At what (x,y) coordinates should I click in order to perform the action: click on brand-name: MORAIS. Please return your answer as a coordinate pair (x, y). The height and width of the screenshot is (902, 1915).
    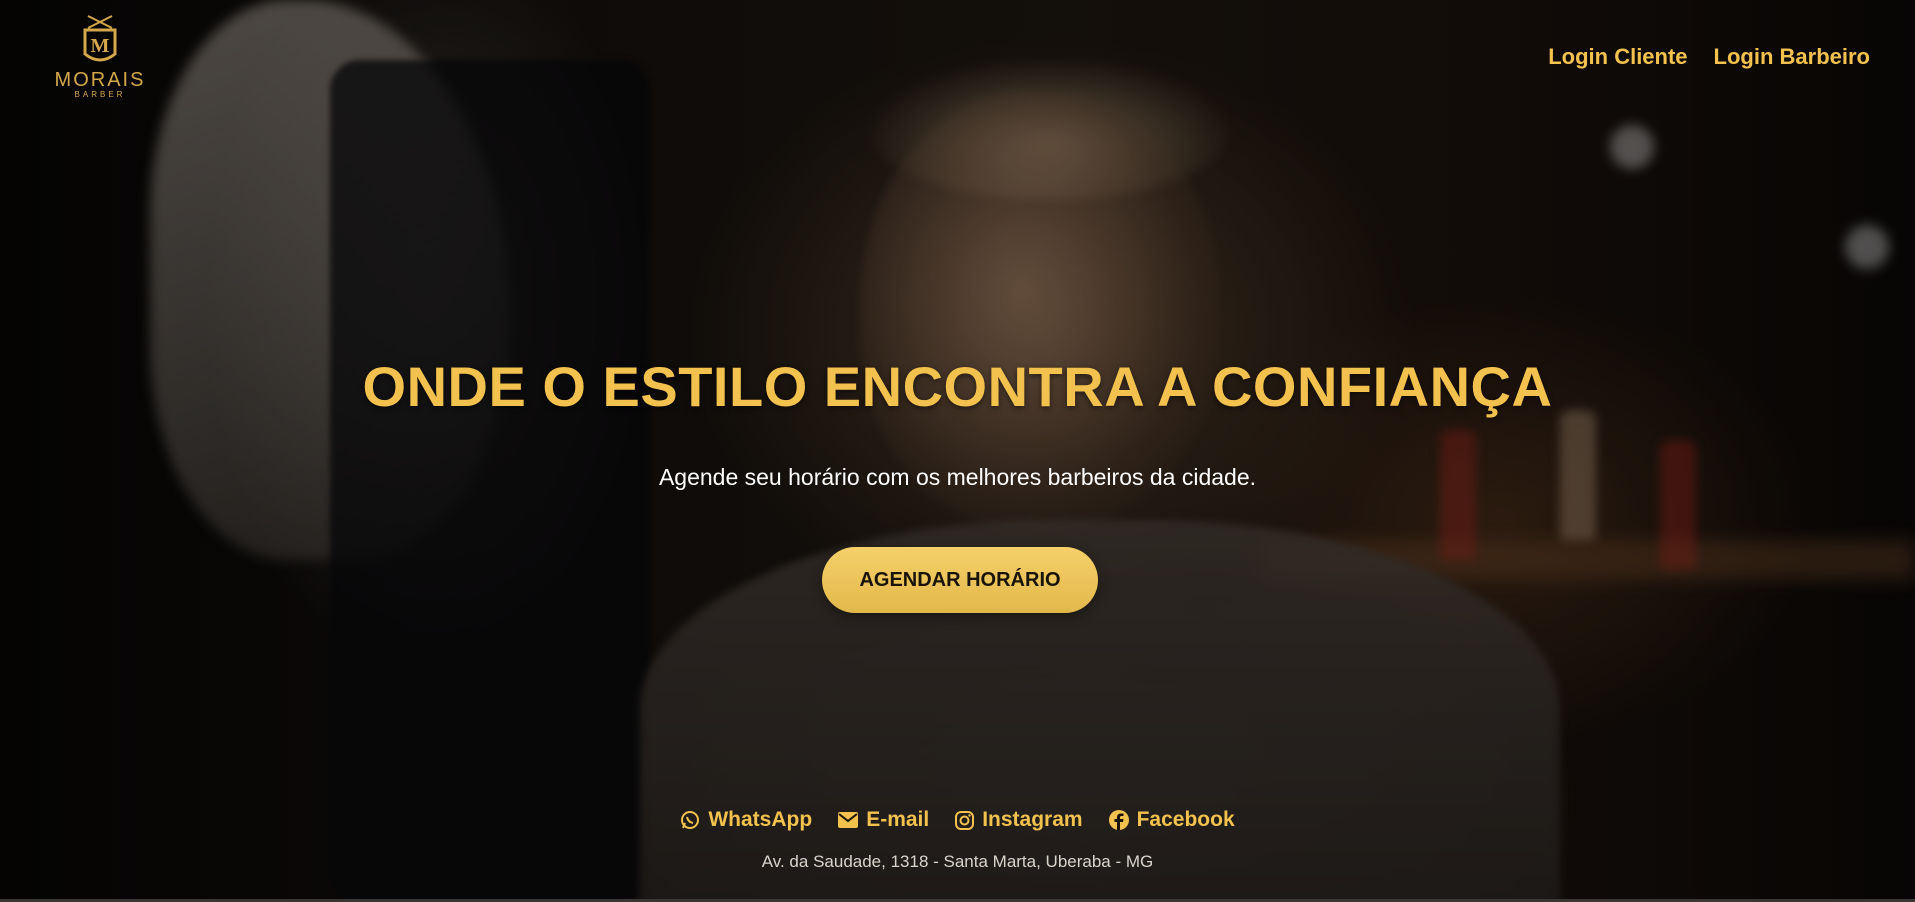
    Looking at the image, I should click on (100, 80).